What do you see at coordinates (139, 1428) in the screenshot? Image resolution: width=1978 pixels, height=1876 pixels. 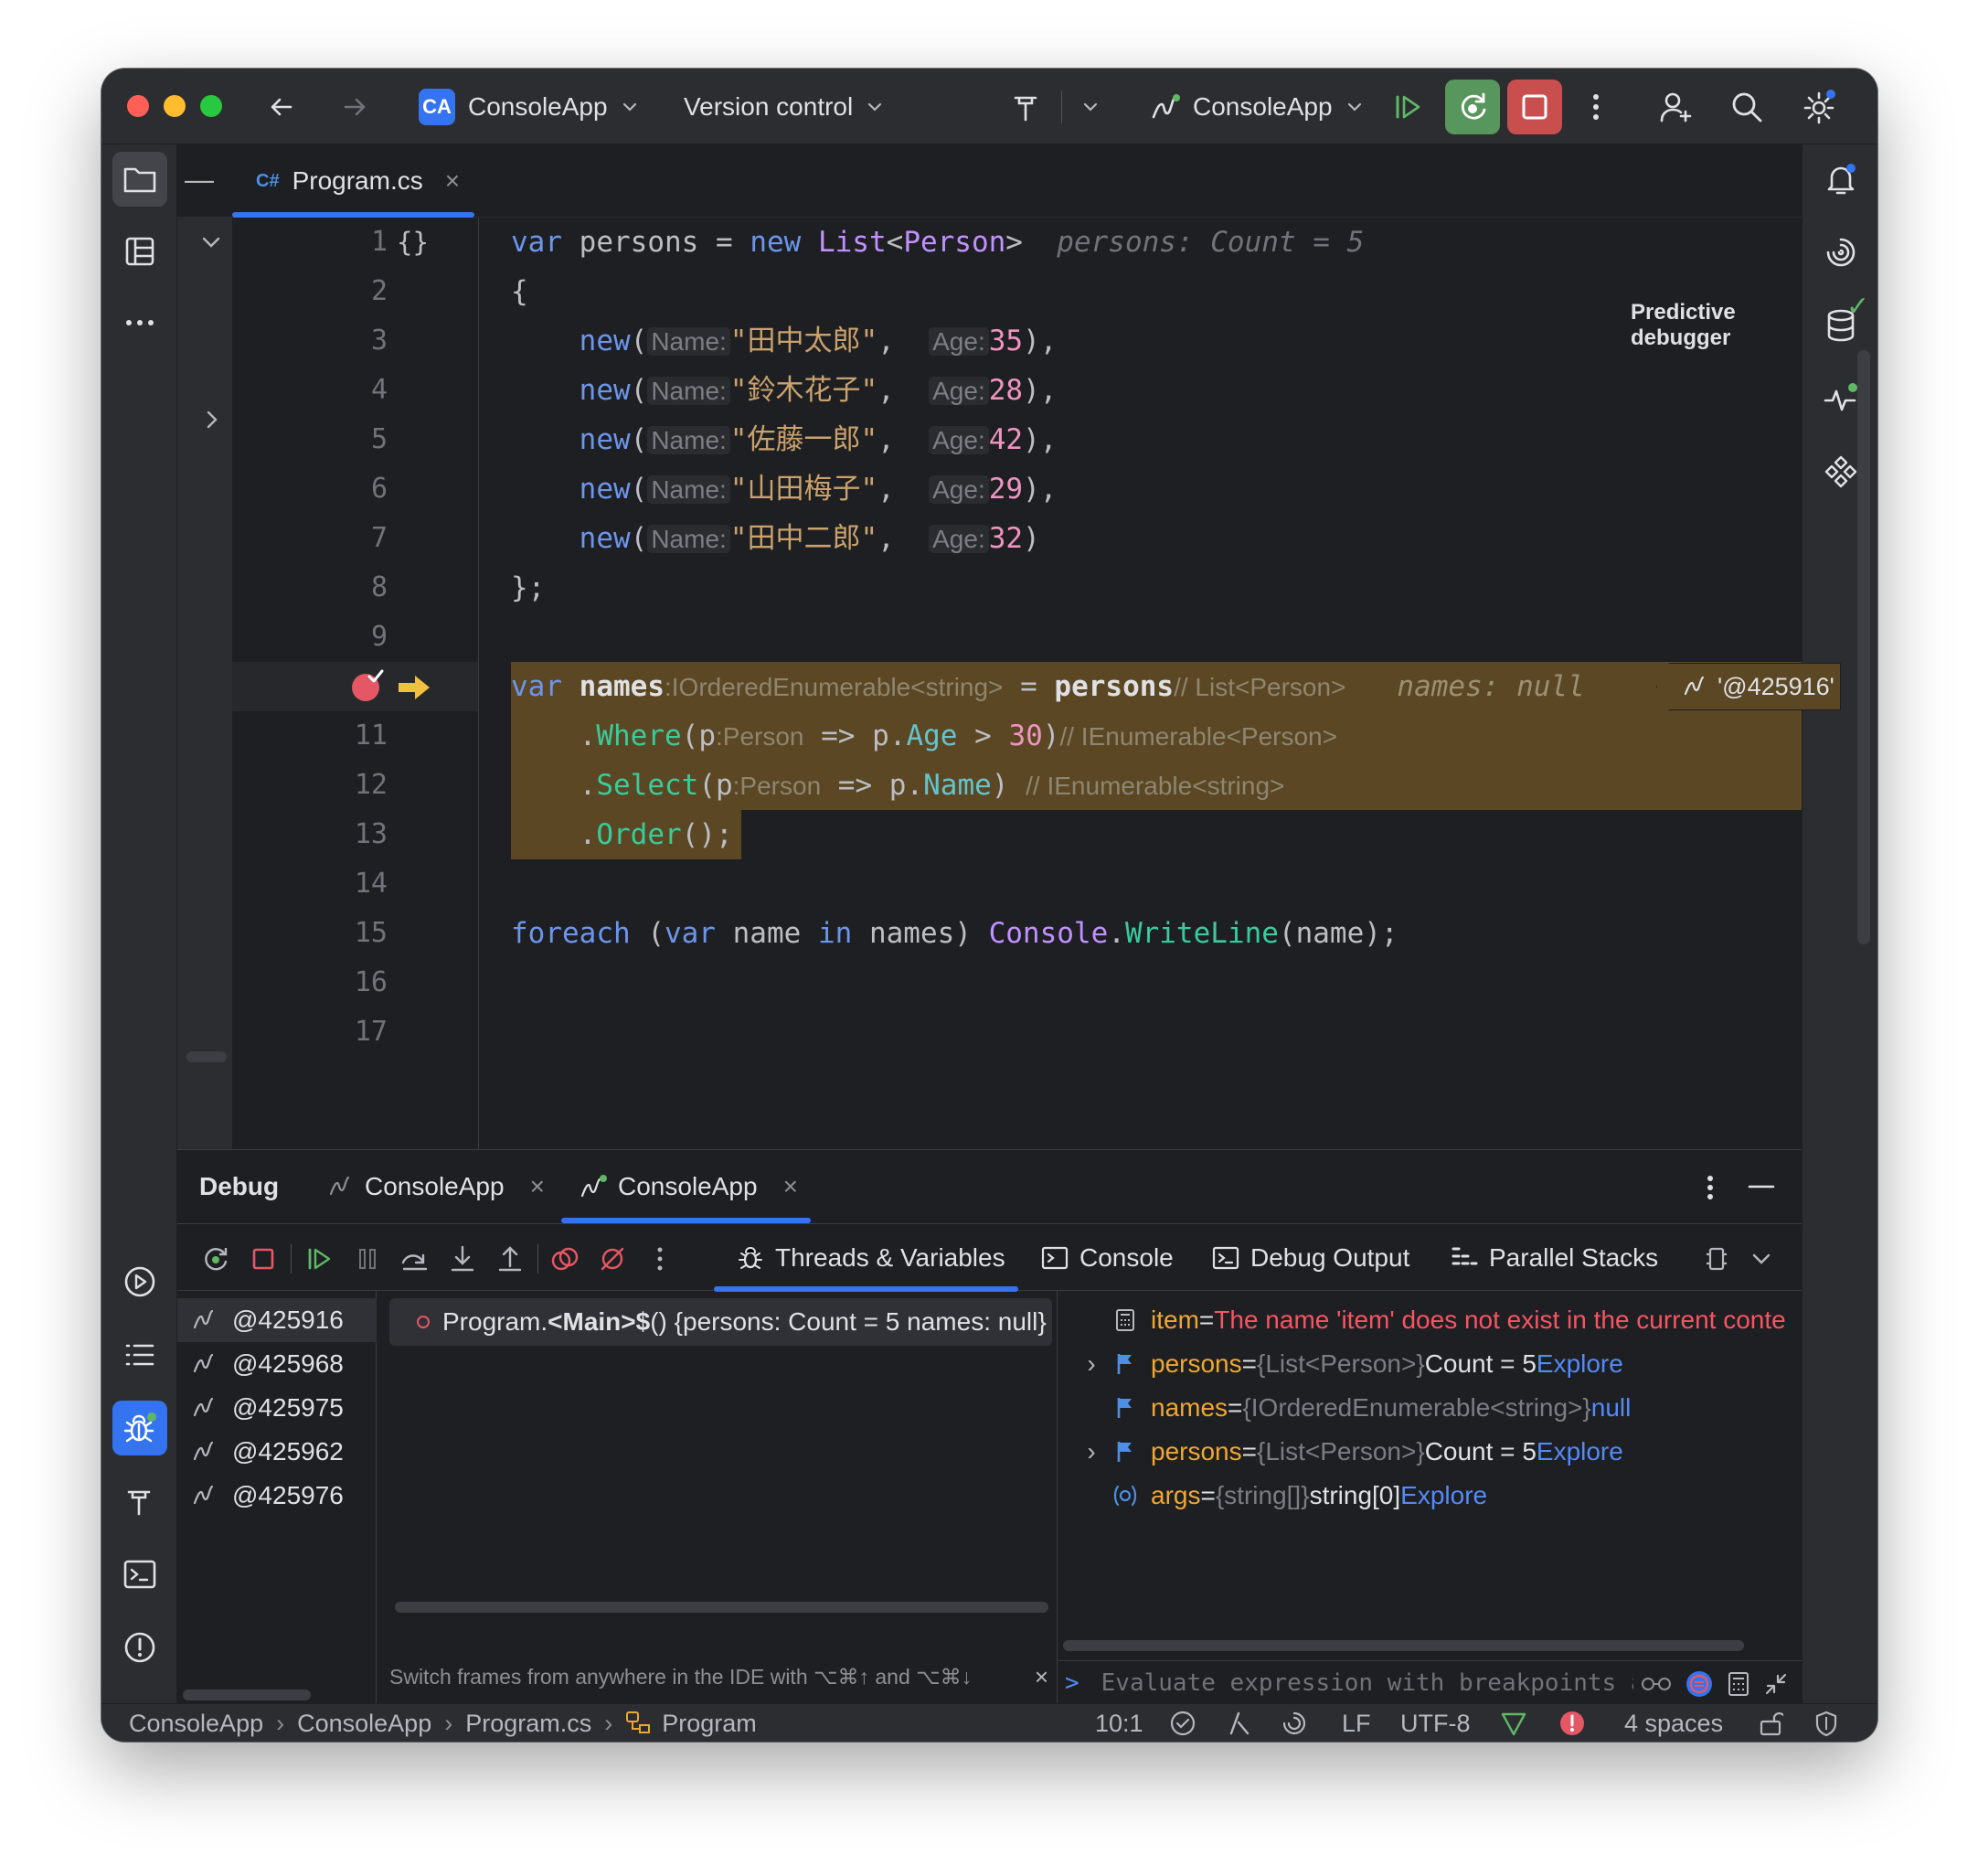 I see `debug-bug-icon` at bounding box center [139, 1428].